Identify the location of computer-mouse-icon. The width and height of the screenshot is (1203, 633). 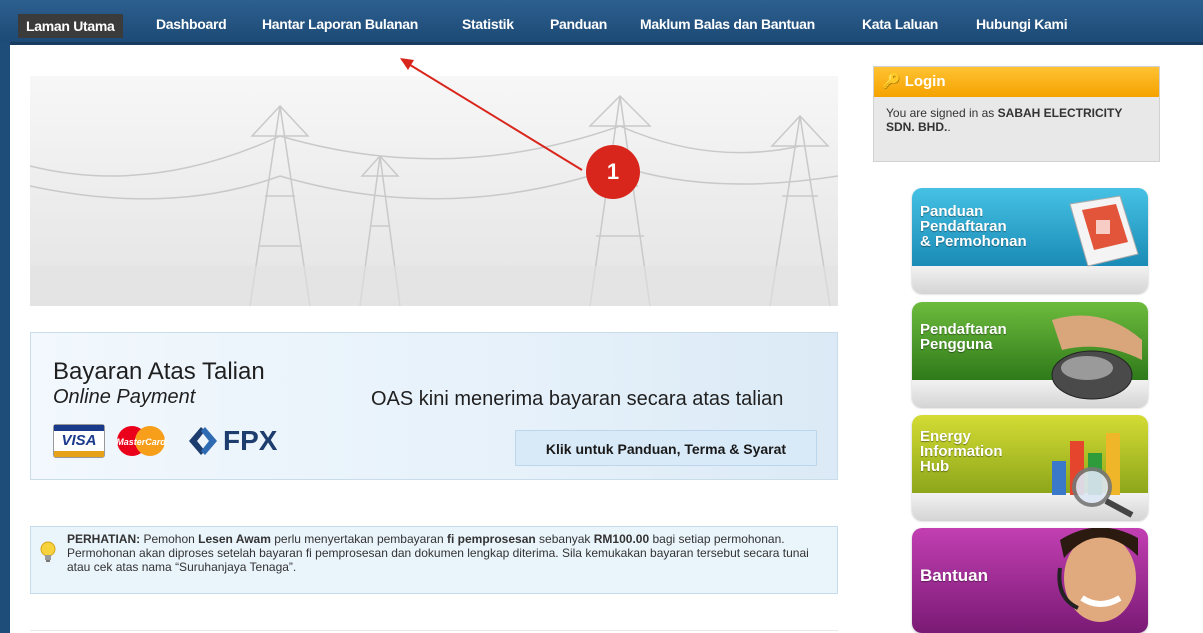
(1096, 357).